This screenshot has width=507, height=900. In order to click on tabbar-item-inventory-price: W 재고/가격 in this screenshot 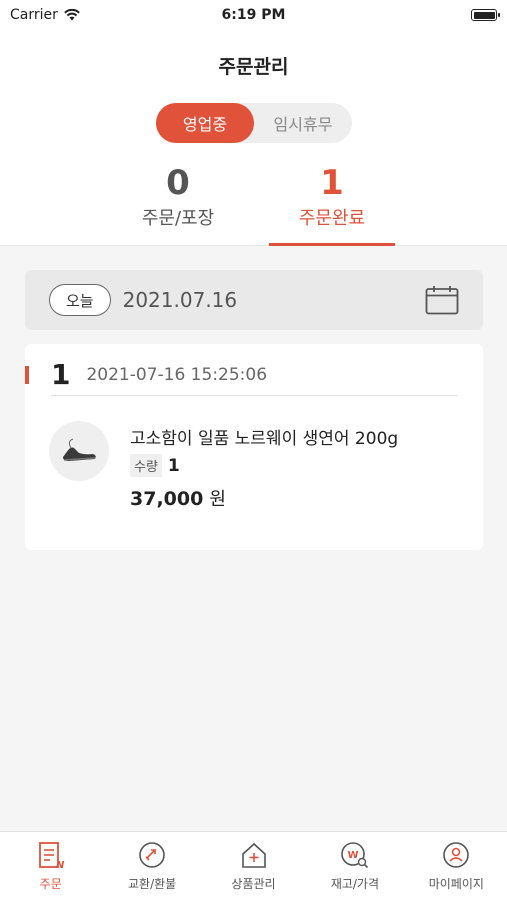, I will do `click(354, 866)`.